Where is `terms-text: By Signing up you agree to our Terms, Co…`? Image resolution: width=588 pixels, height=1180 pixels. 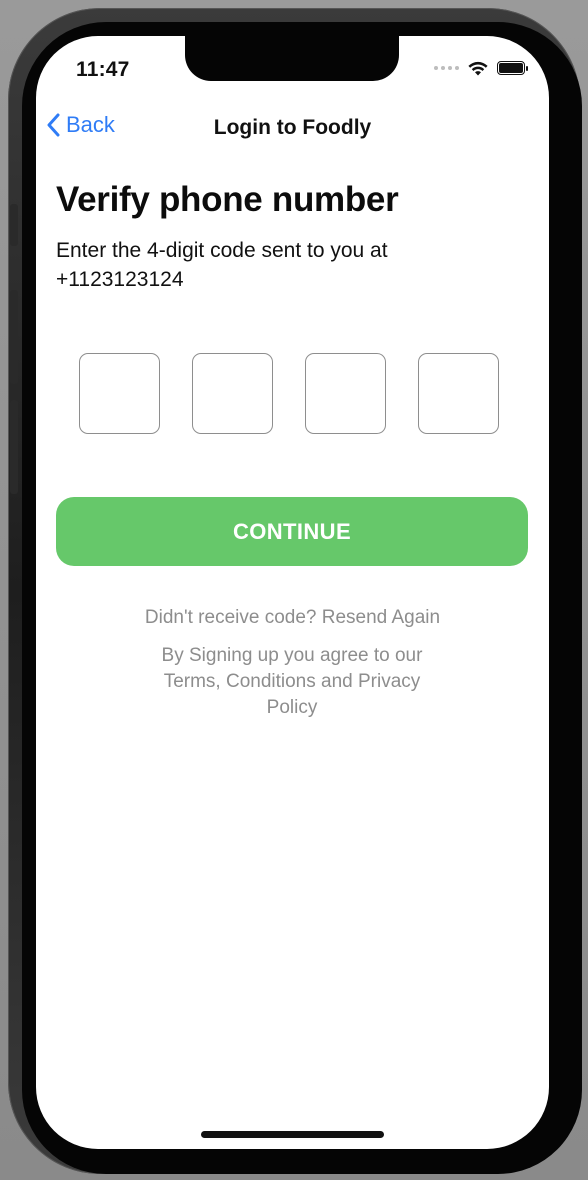
terms-text: By Signing up you agree to our Terms, Co… is located at coordinates (292, 682).